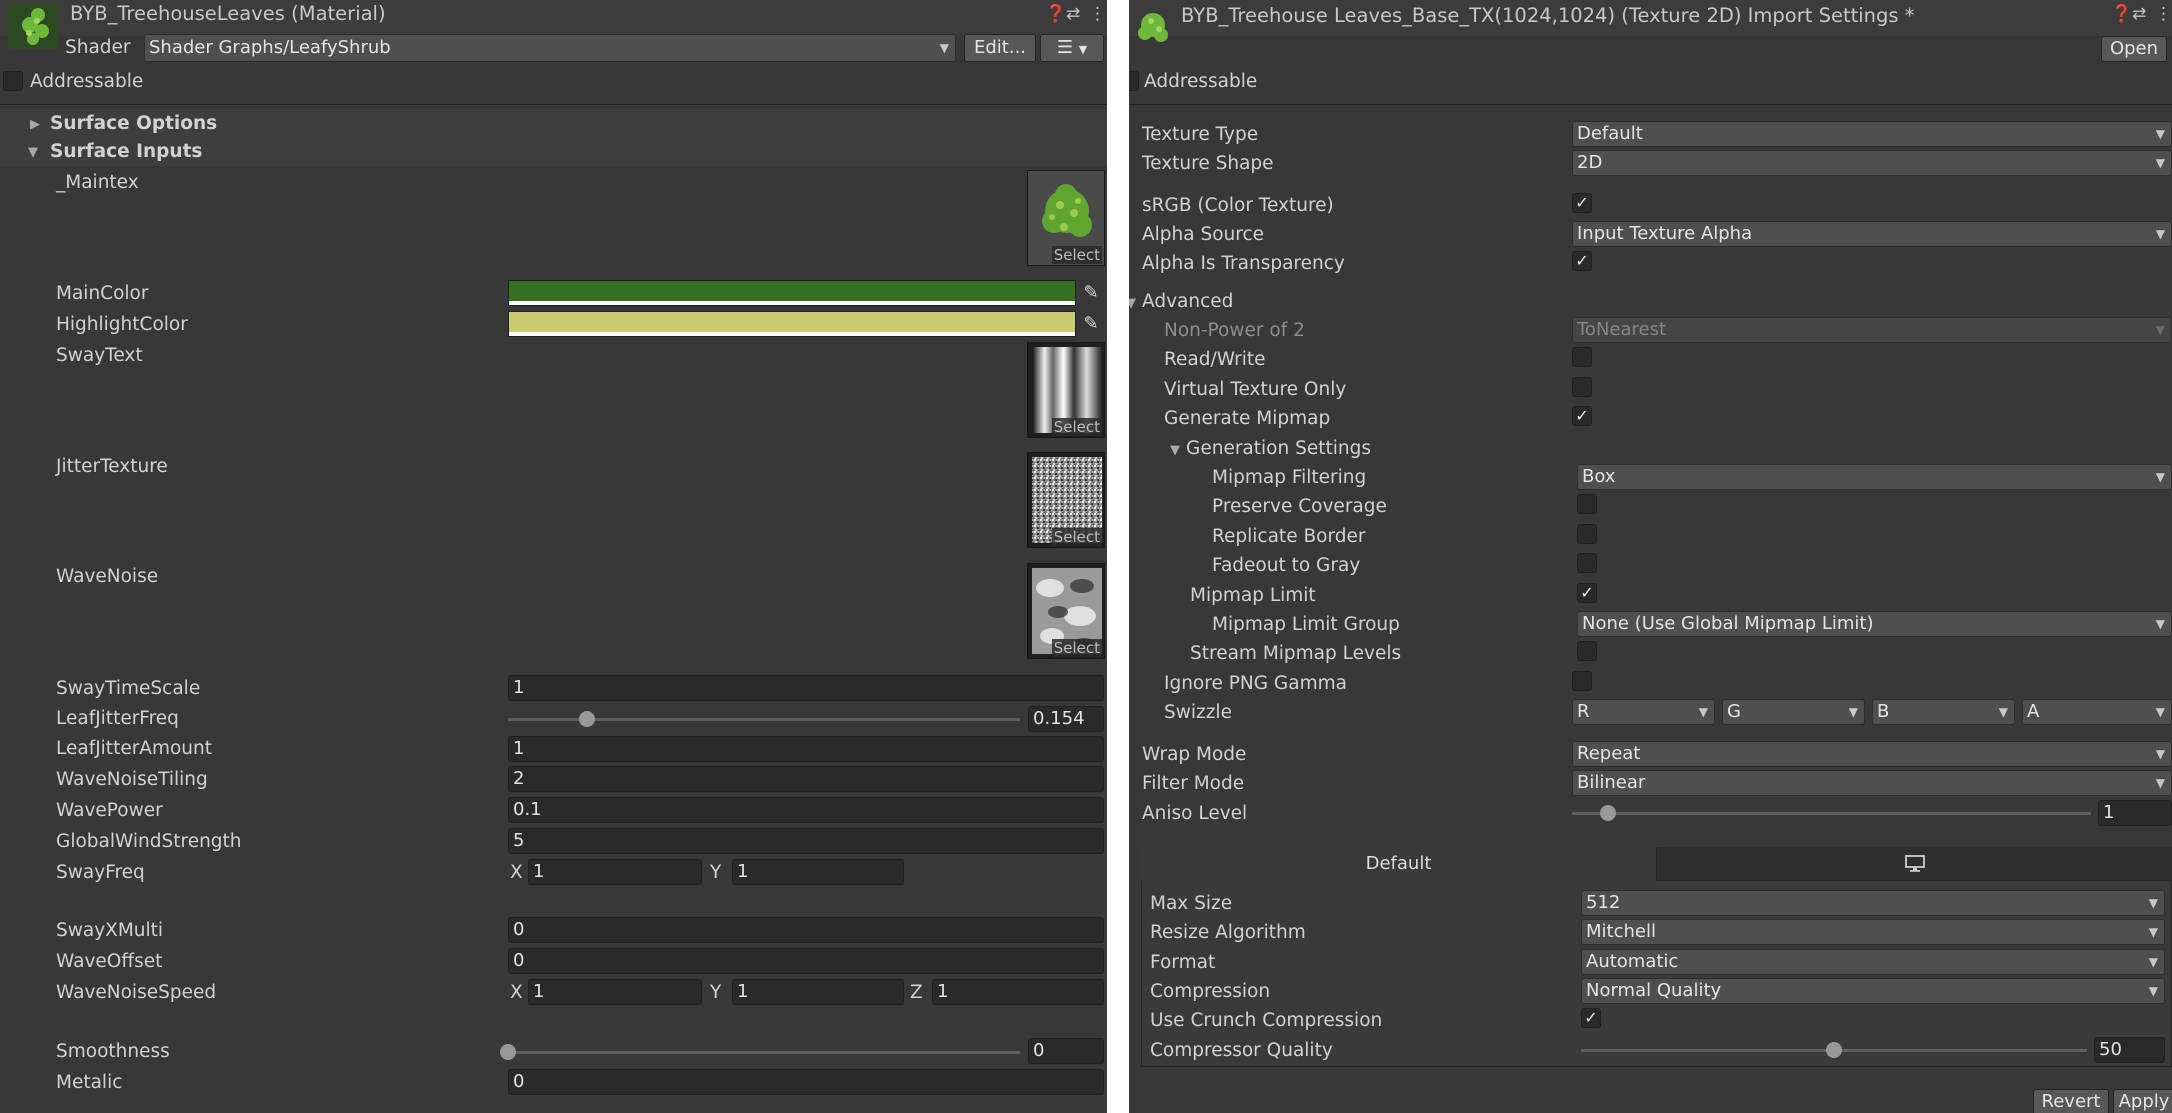 The image size is (2172, 1113). Describe the element at coordinates (792, 293) in the screenshot. I see `main-color-field` at that location.